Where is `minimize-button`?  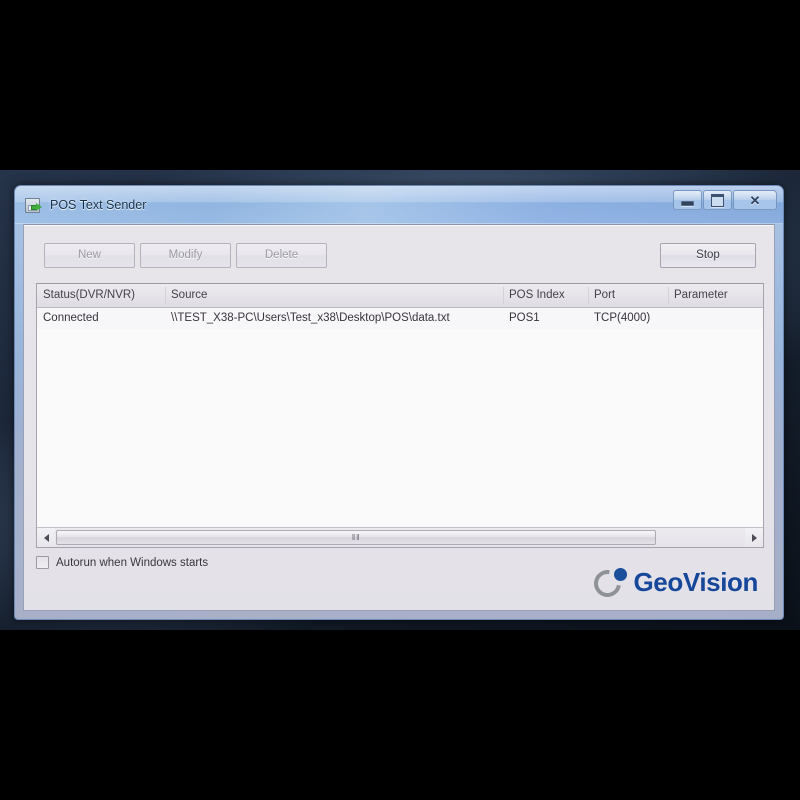
minimize-button is located at coordinates (687, 200).